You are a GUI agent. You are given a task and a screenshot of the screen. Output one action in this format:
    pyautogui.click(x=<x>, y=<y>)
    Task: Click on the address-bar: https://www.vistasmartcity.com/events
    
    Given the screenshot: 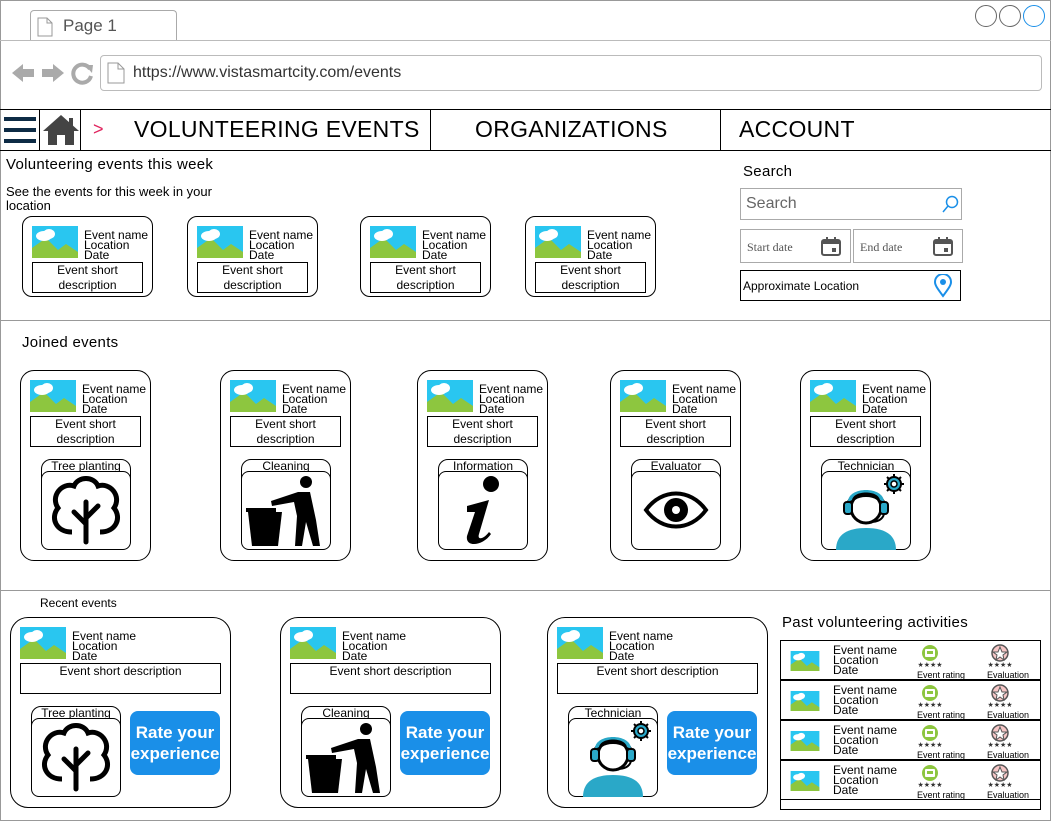 What is the action you would take?
    pyautogui.click(x=571, y=73)
    